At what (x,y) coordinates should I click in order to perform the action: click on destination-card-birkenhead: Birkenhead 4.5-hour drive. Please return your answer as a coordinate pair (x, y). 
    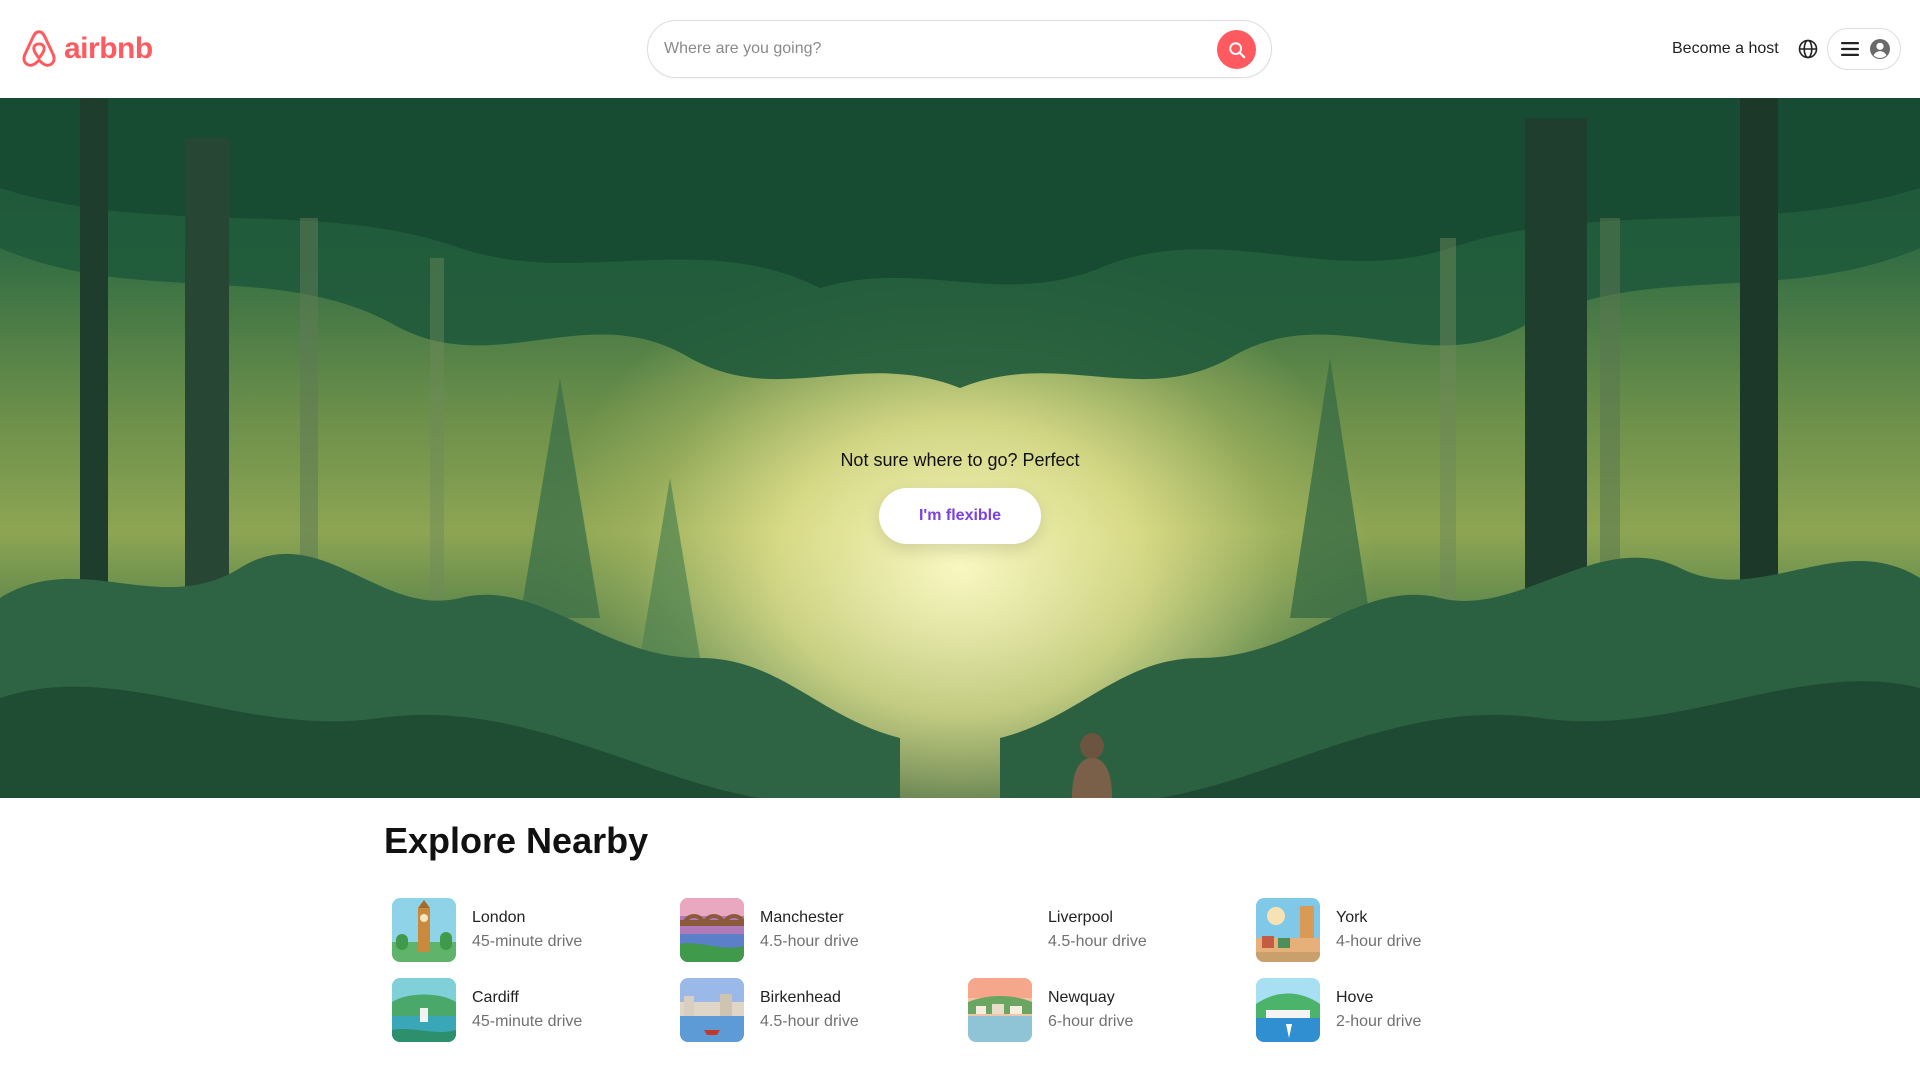
    Looking at the image, I should click on (824, 1010).